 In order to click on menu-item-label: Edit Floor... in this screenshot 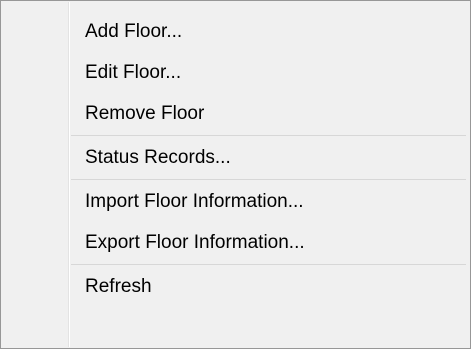, I will do `click(133, 72)`.